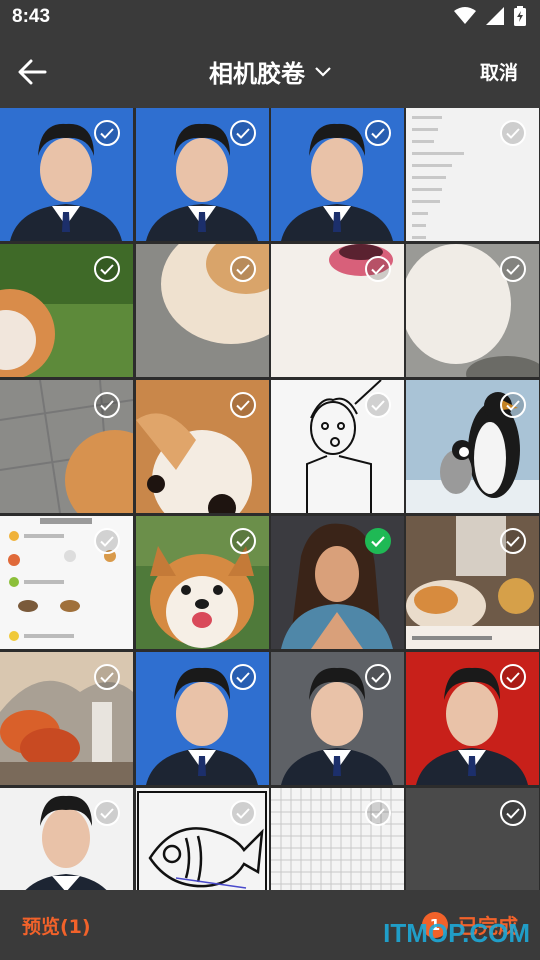 This screenshot has width=540, height=960. I want to click on app-bar: 相机胶卷 取消, so click(270, 72).